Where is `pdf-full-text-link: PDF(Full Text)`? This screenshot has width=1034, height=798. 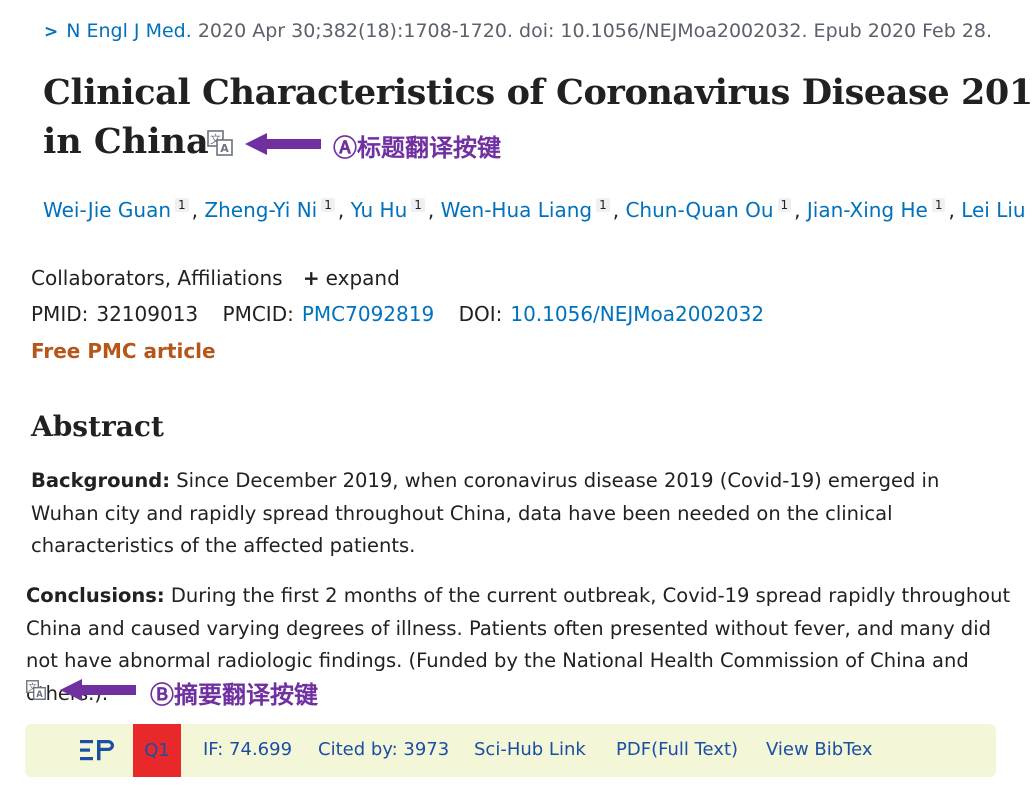
pdf-full-text-link: PDF(Full Text) is located at coordinates (677, 749).